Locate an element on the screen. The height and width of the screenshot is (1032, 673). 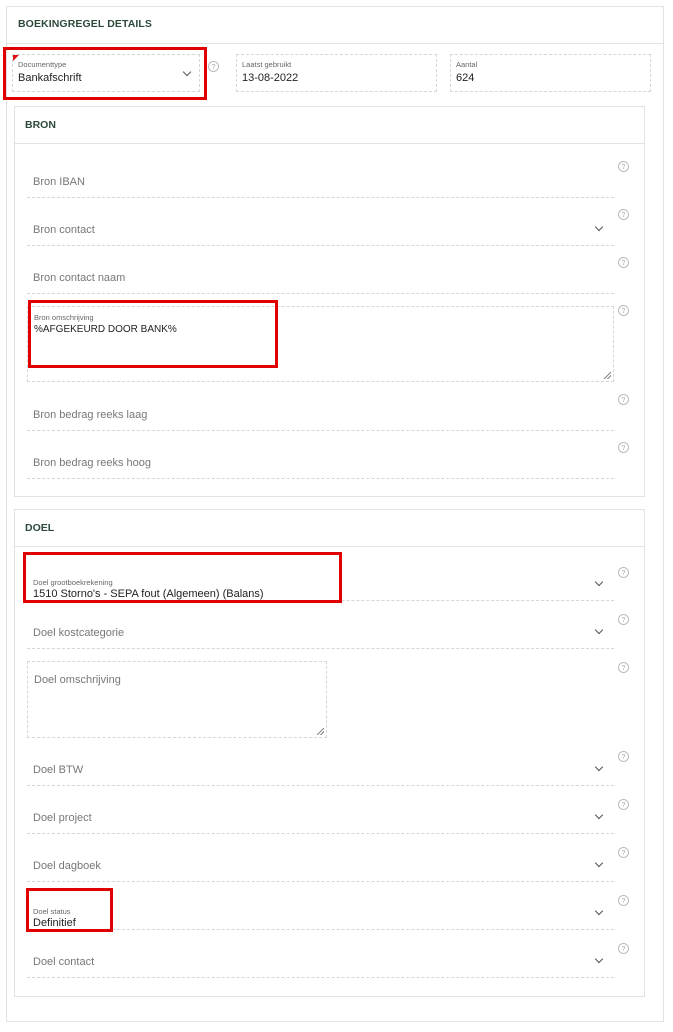
bron-bedrag-laag-placeholder: Bron bedrag reeks laag is located at coordinates (90, 415).